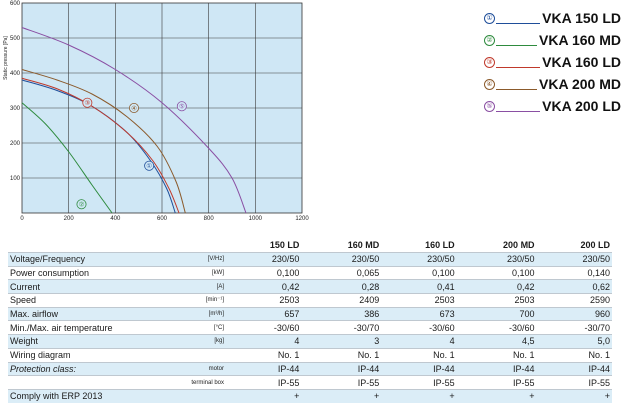 The height and width of the screenshot is (403, 625). What do you see at coordinates (216, 314) in the screenshot?
I see `row-unit: [m³/h]` at bounding box center [216, 314].